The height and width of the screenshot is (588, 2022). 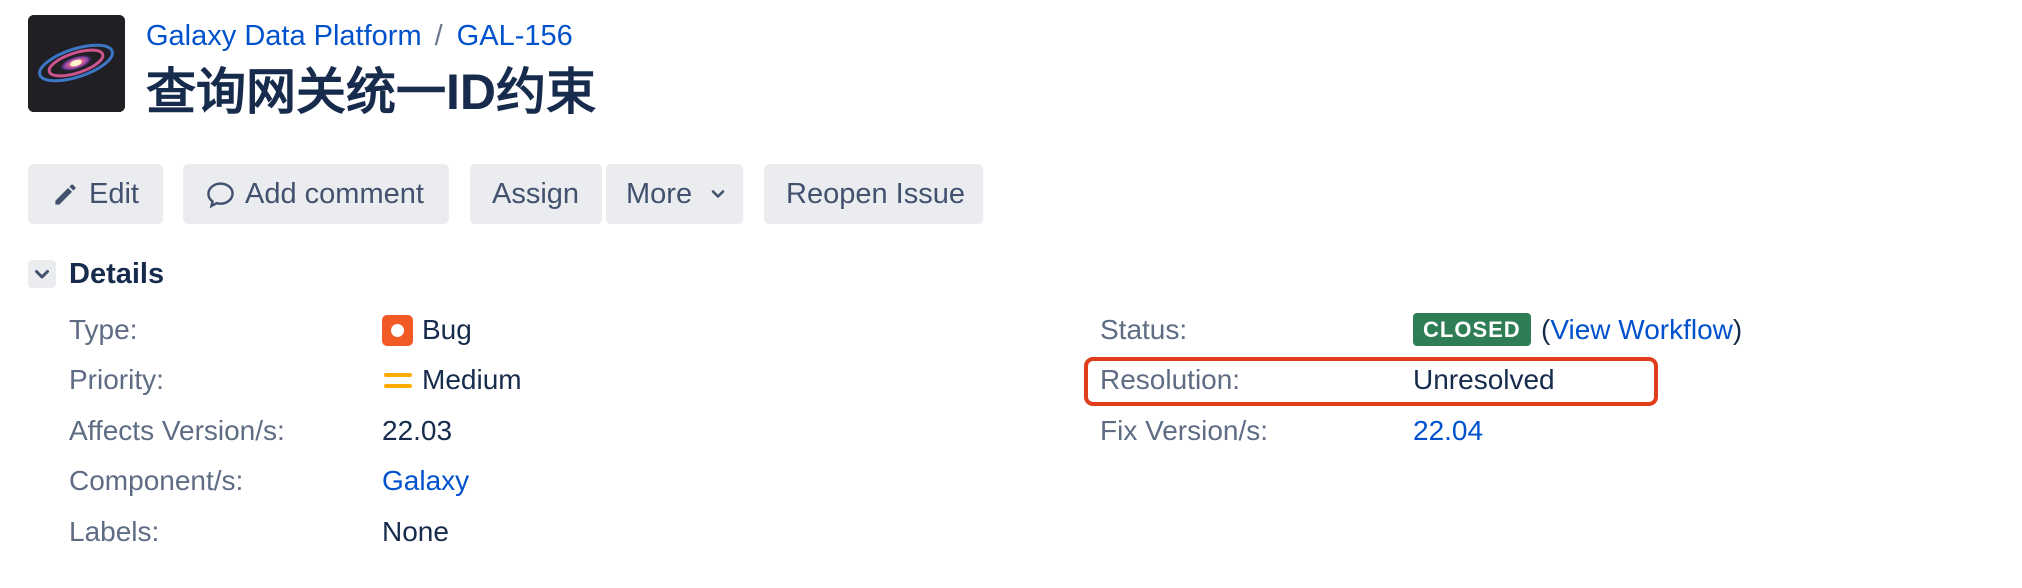 What do you see at coordinates (1170, 379) in the screenshot?
I see `resolution-label: Resolution:` at bounding box center [1170, 379].